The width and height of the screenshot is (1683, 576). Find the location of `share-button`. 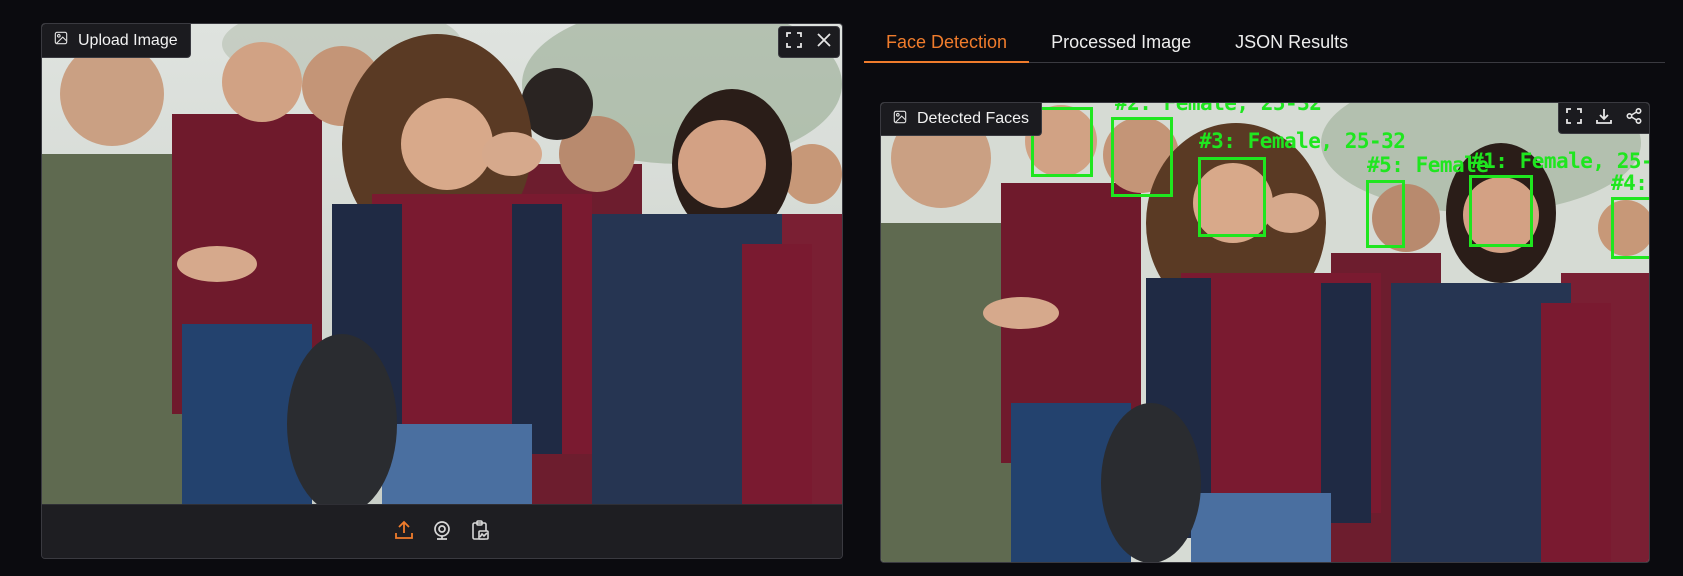

share-button is located at coordinates (1634, 118).